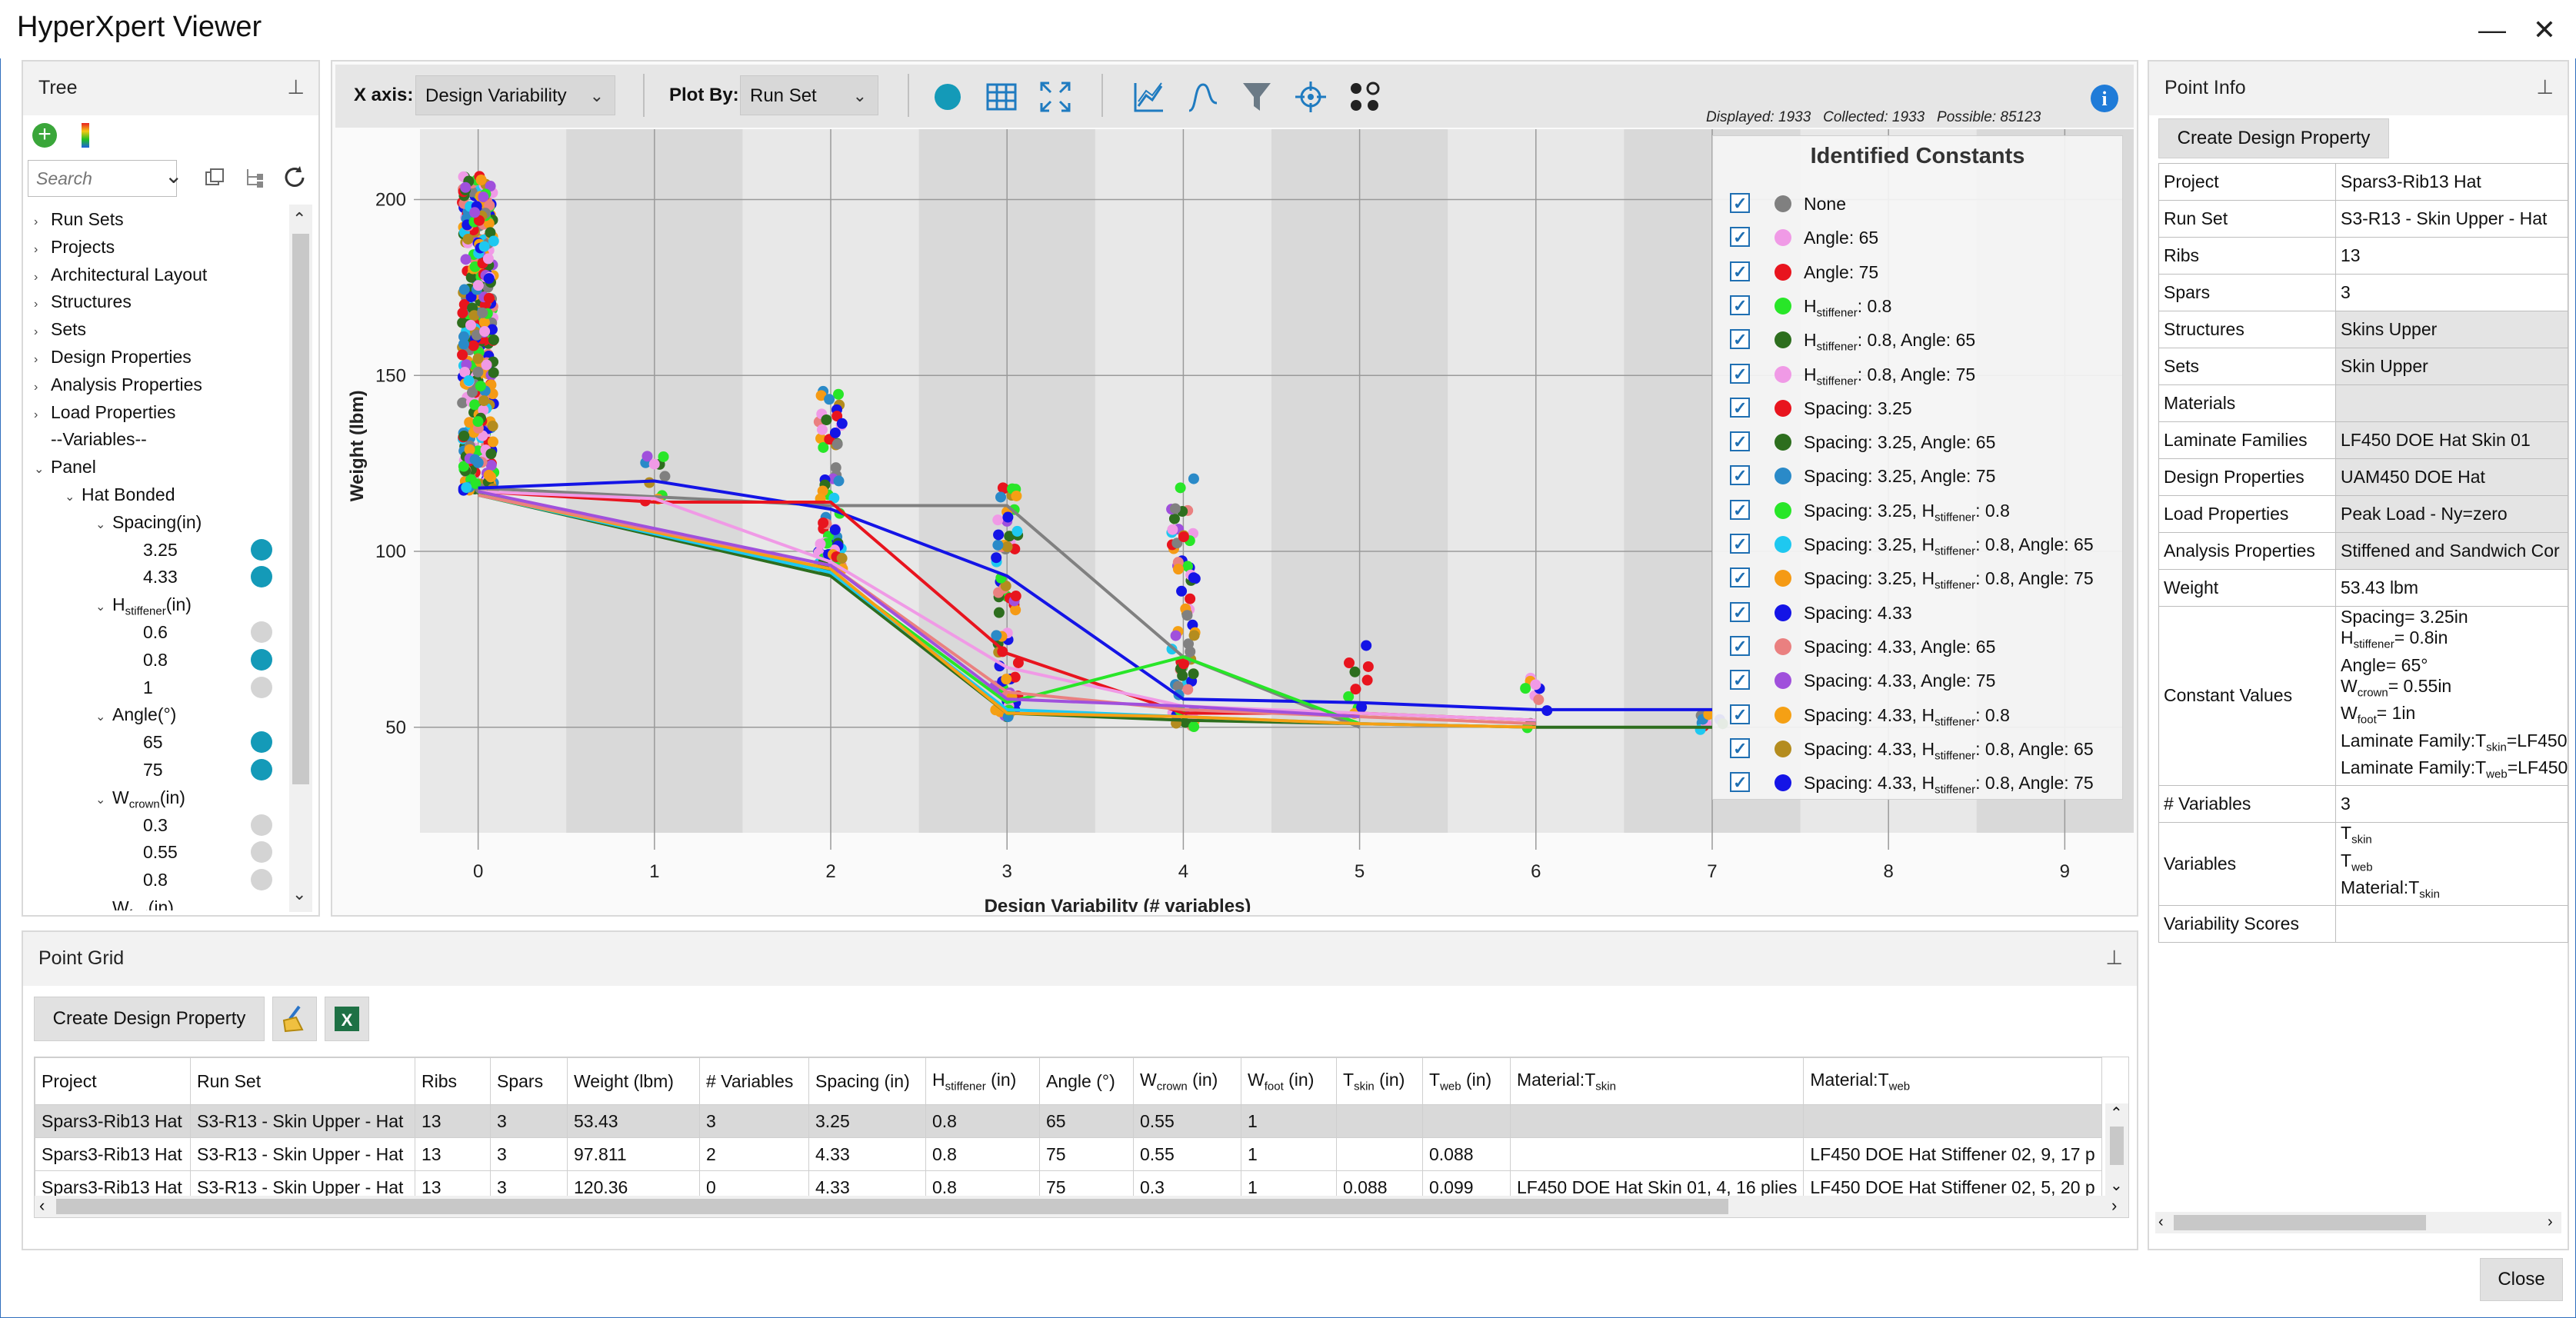 Image resolution: width=2576 pixels, height=1318 pixels. Describe the element at coordinates (2117, 1146) in the screenshot. I see `grid-v-thumb` at that location.